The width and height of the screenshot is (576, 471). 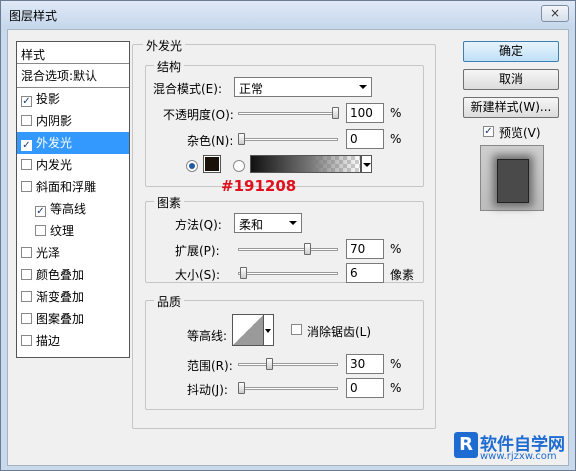 What do you see at coordinates (248, 330) in the screenshot?
I see `contour-preview` at bounding box center [248, 330].